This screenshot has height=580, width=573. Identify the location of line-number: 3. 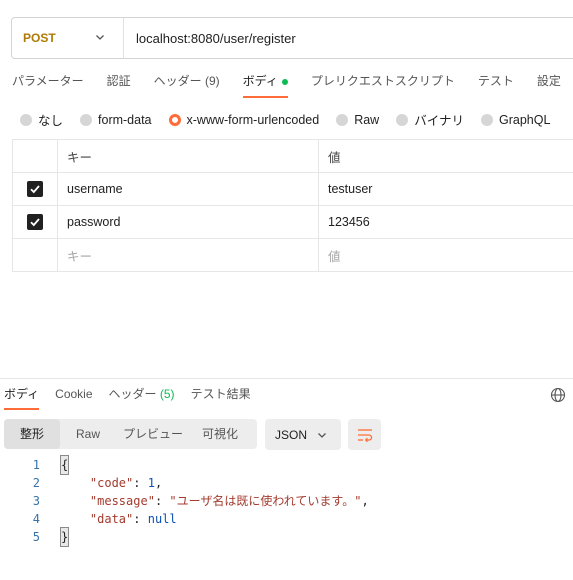
(36, 501).